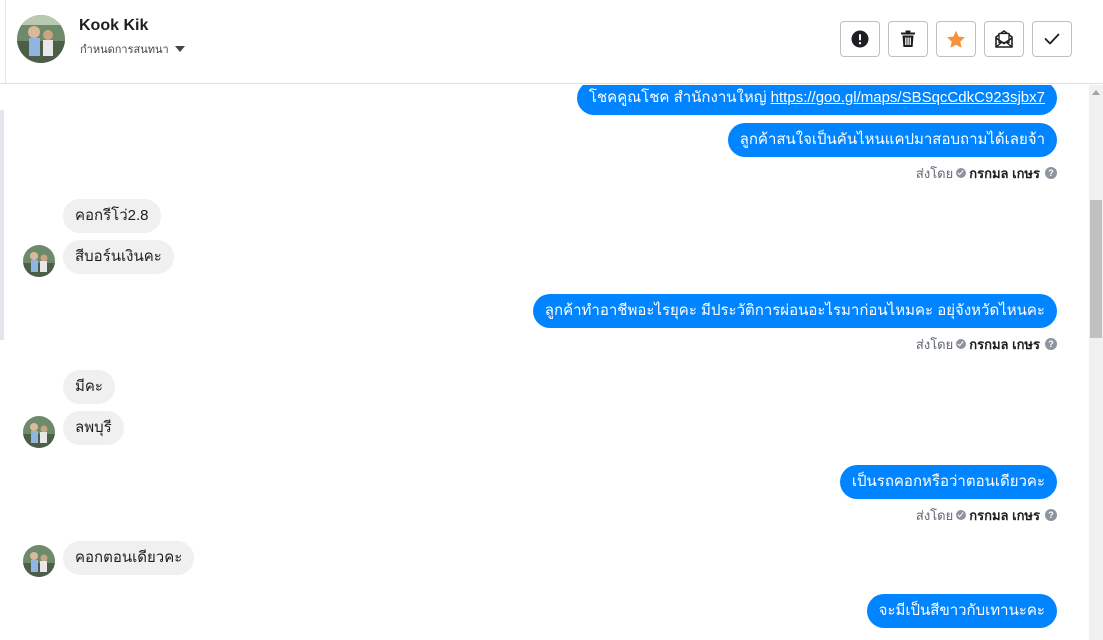 This screenshot has height=640, width=1103. I want to click on report-button, so click(860, 39).